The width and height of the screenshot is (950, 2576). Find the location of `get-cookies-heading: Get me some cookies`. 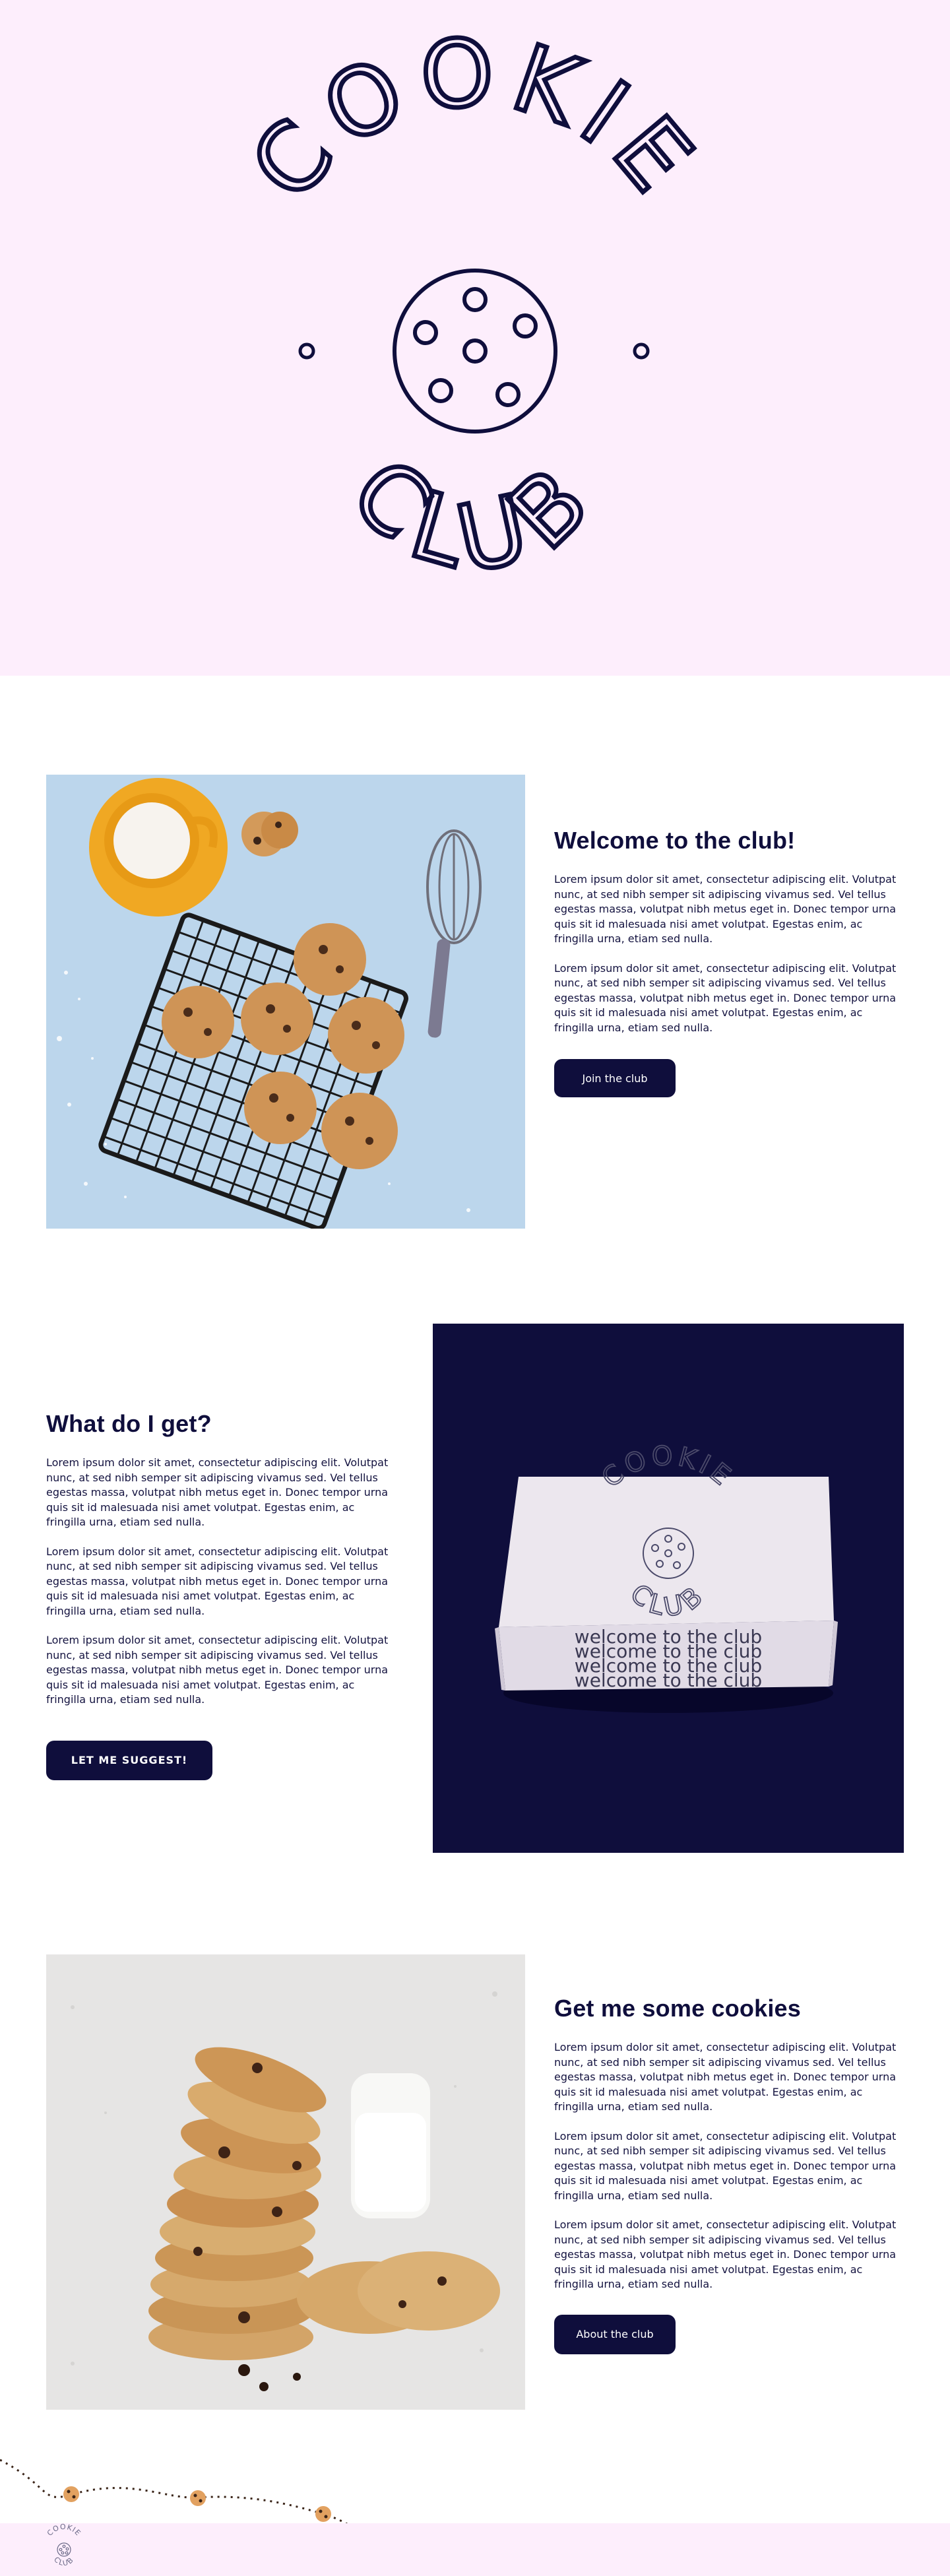

get-cookies-heading: Get me some cookies is located at coordinates (677, 2008).